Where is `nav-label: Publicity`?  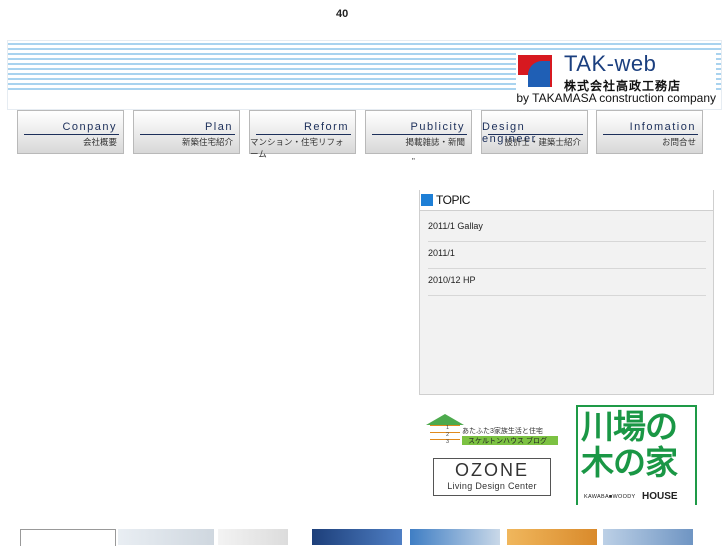
nav-label: Publicity is located at coordinates (437, 127).